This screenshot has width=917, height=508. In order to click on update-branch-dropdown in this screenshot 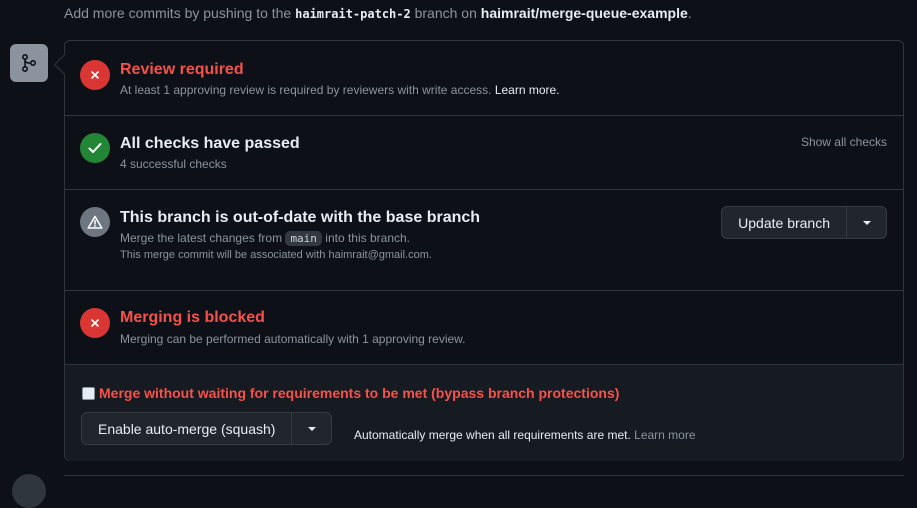, I will do `click(866, 222)`.